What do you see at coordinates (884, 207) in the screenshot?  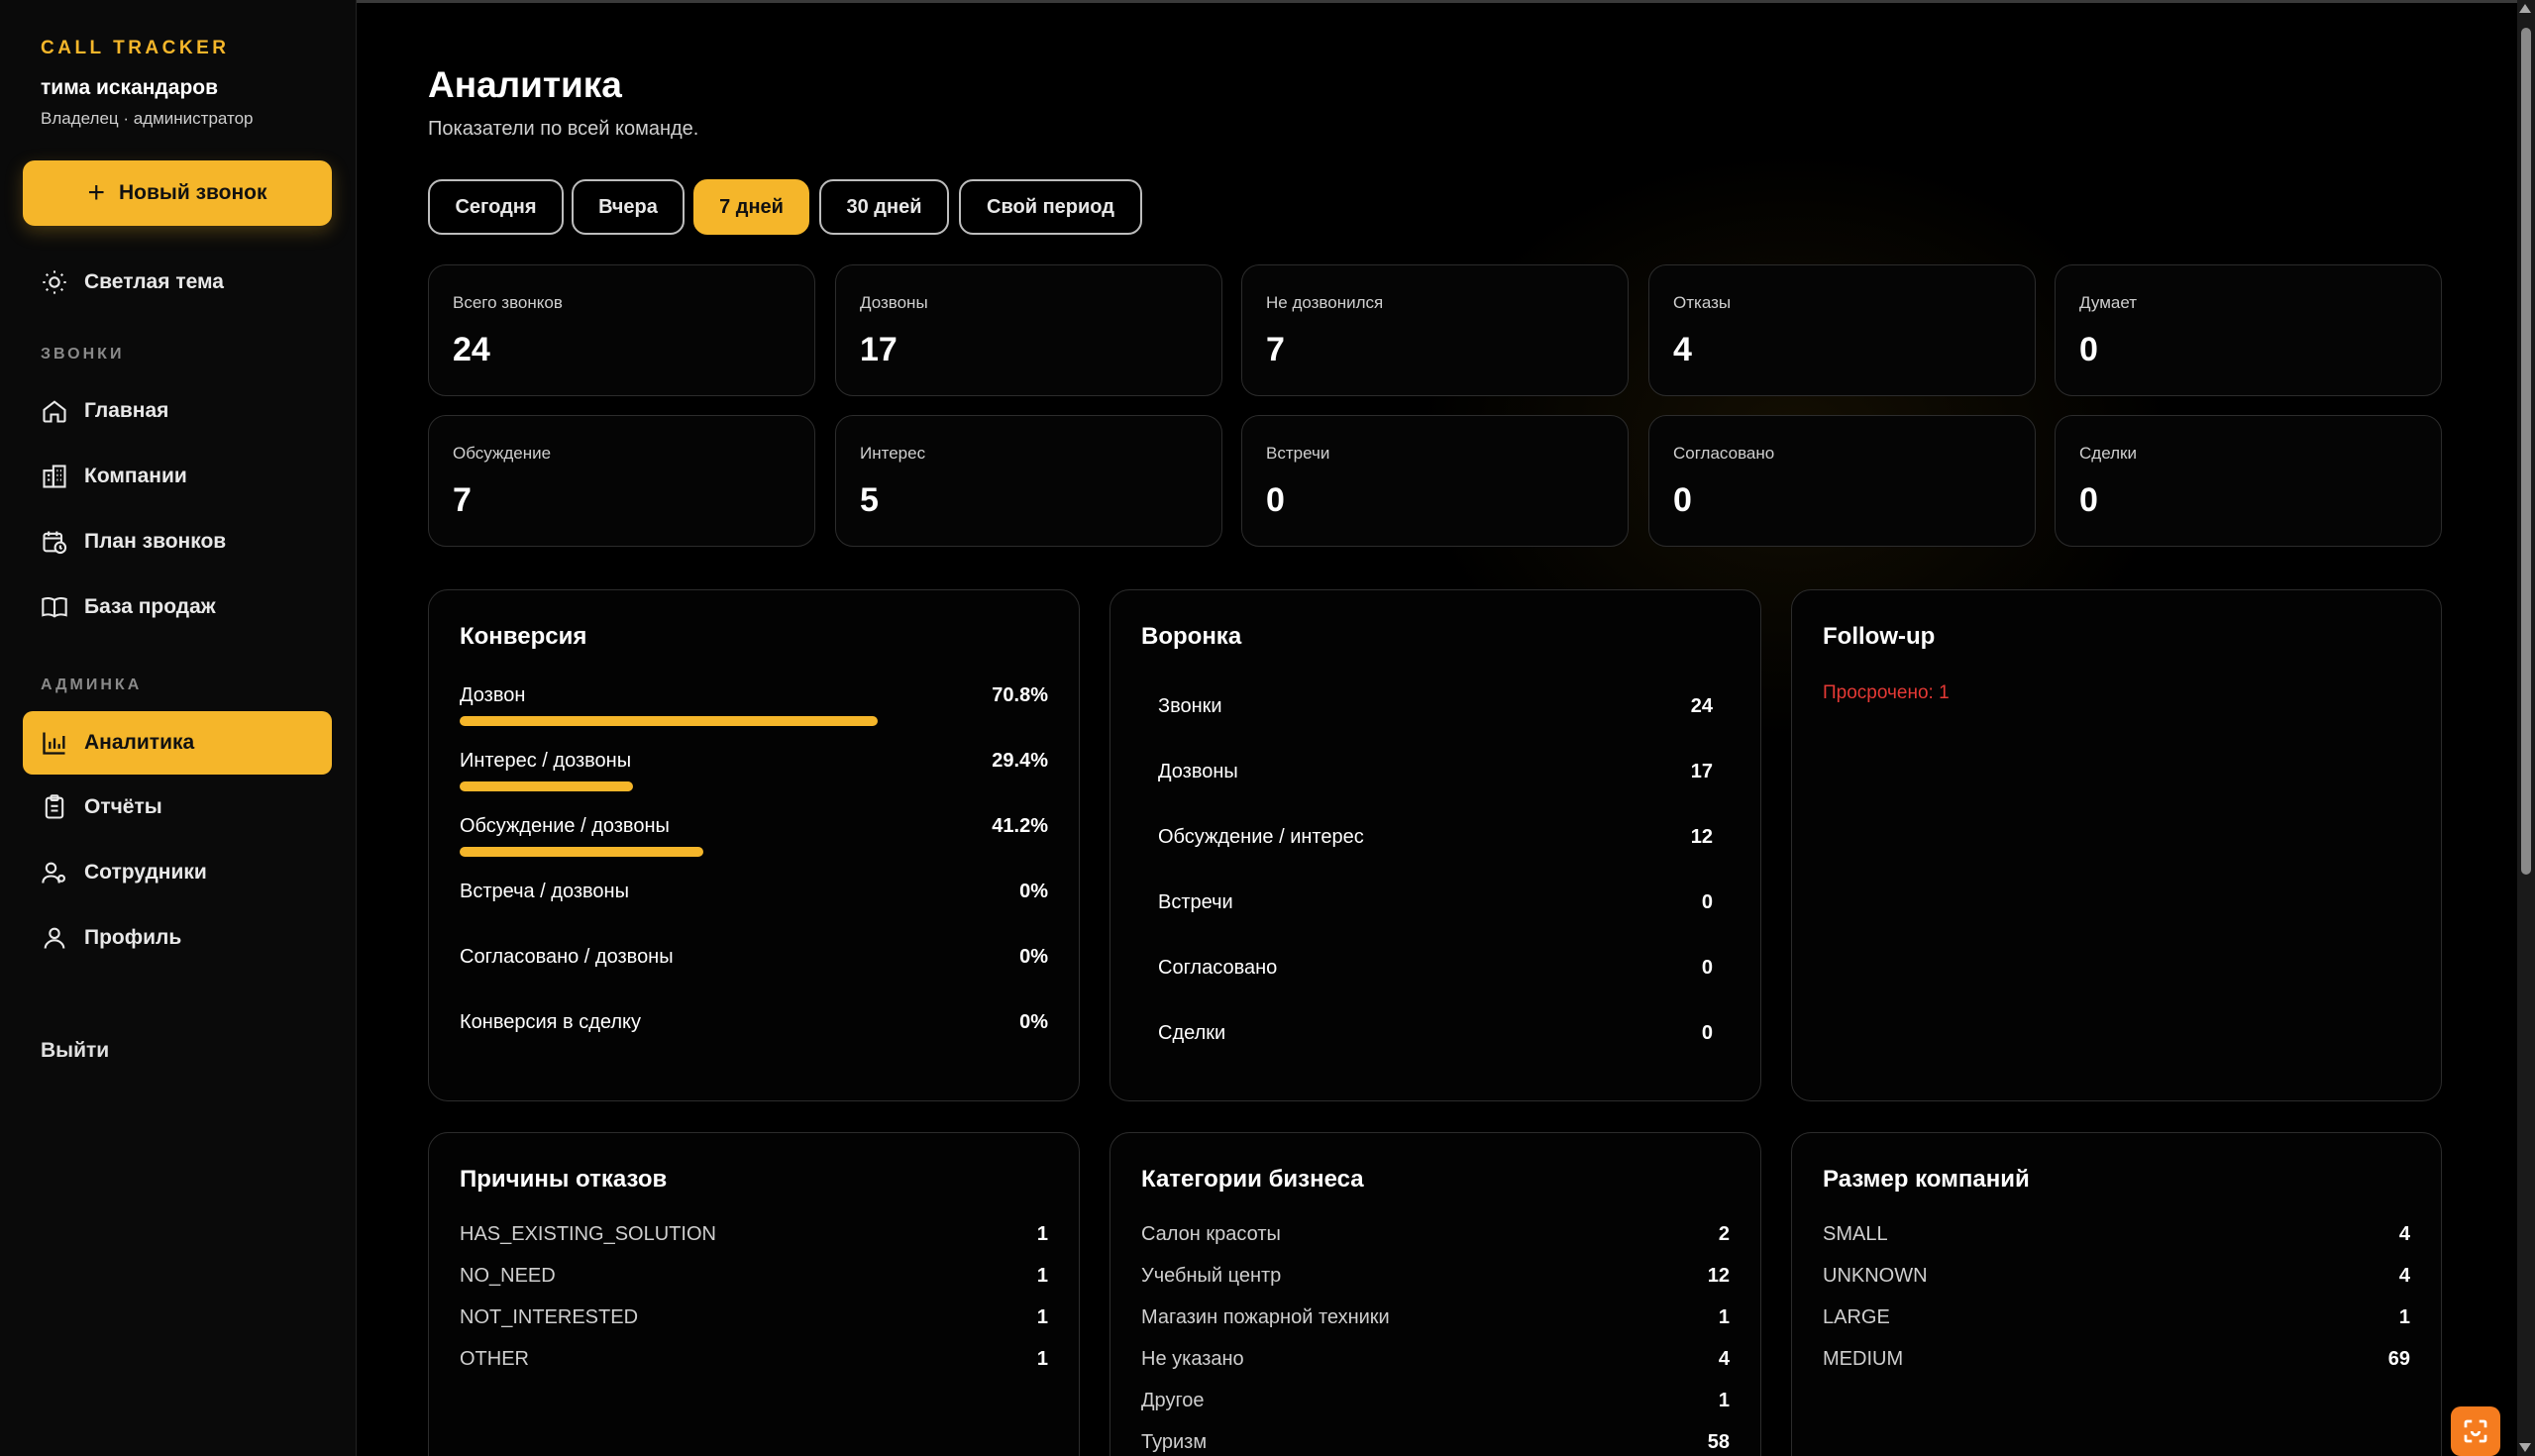 I see `period-30-days-button: 30 дней` at bounding box center [884, 207].